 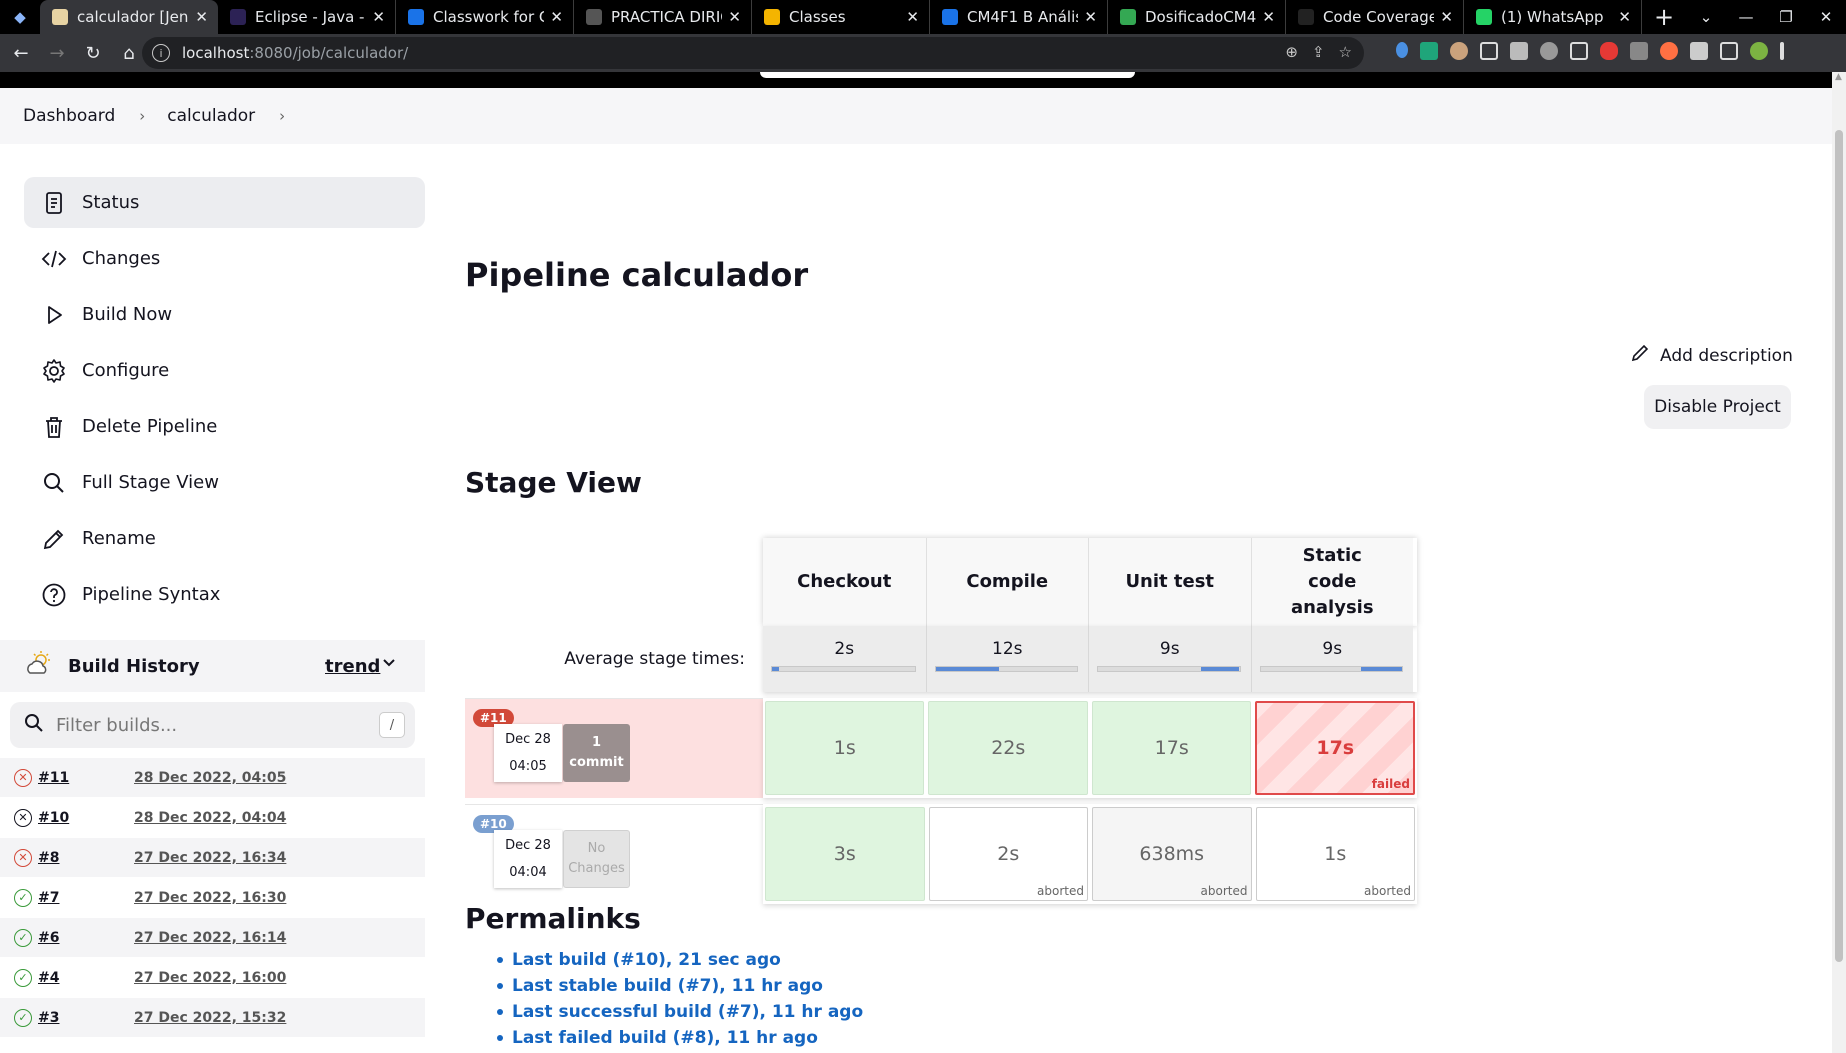 What do you see at coordinates (86, 858) in the screenshot?
I see `build-number-link: #8` at bounding box center [86, 858].